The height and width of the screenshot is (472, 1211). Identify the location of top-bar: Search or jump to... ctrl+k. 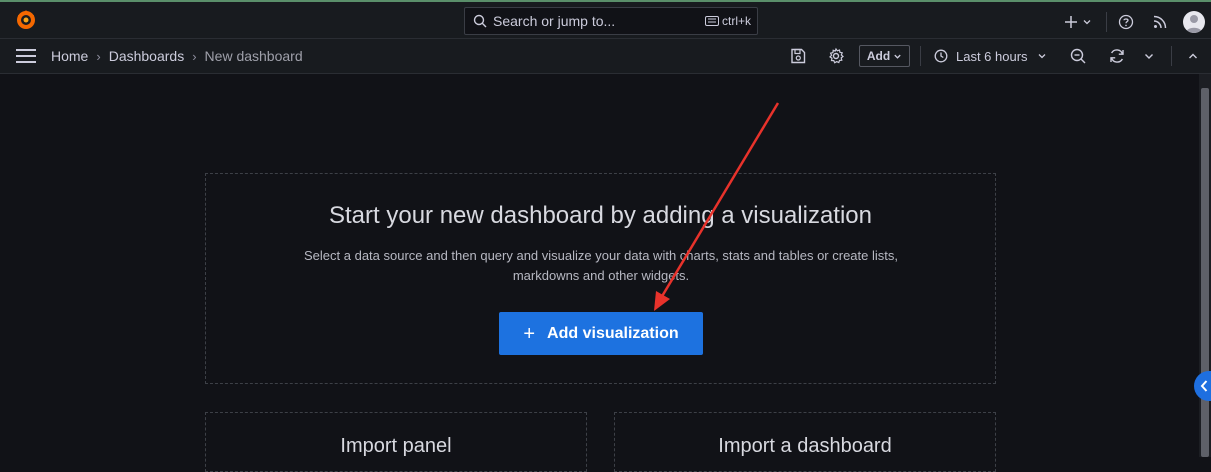
(605, 20).